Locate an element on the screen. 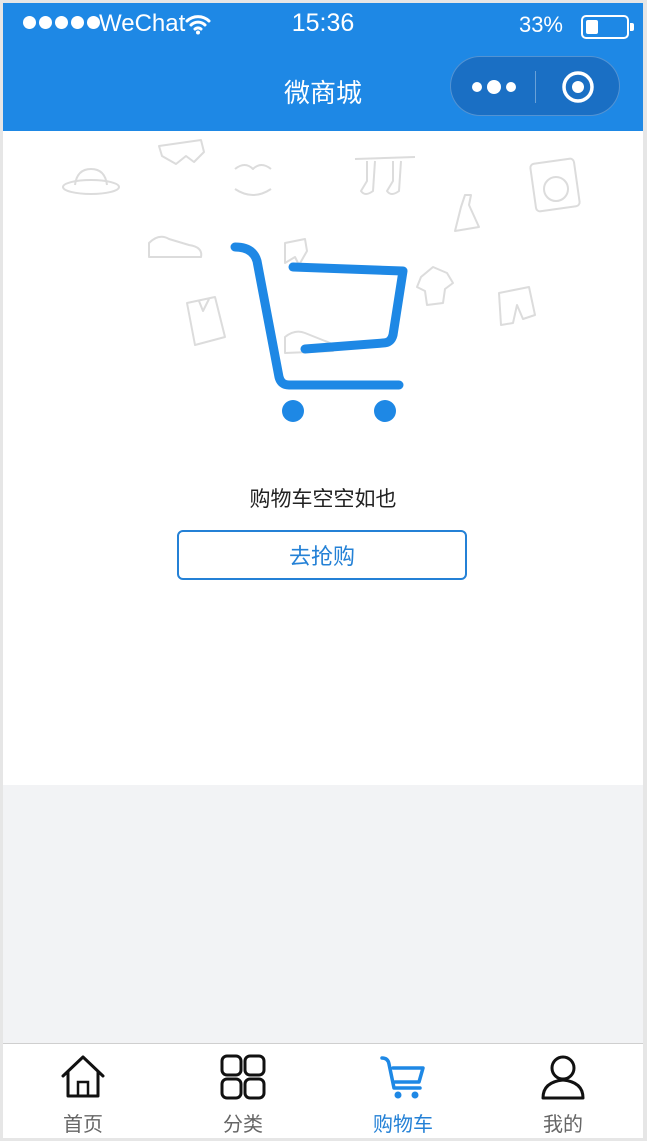 This screenshot has height=1141, width=647. category-grid-icon is located at coordinates (243, 1077).